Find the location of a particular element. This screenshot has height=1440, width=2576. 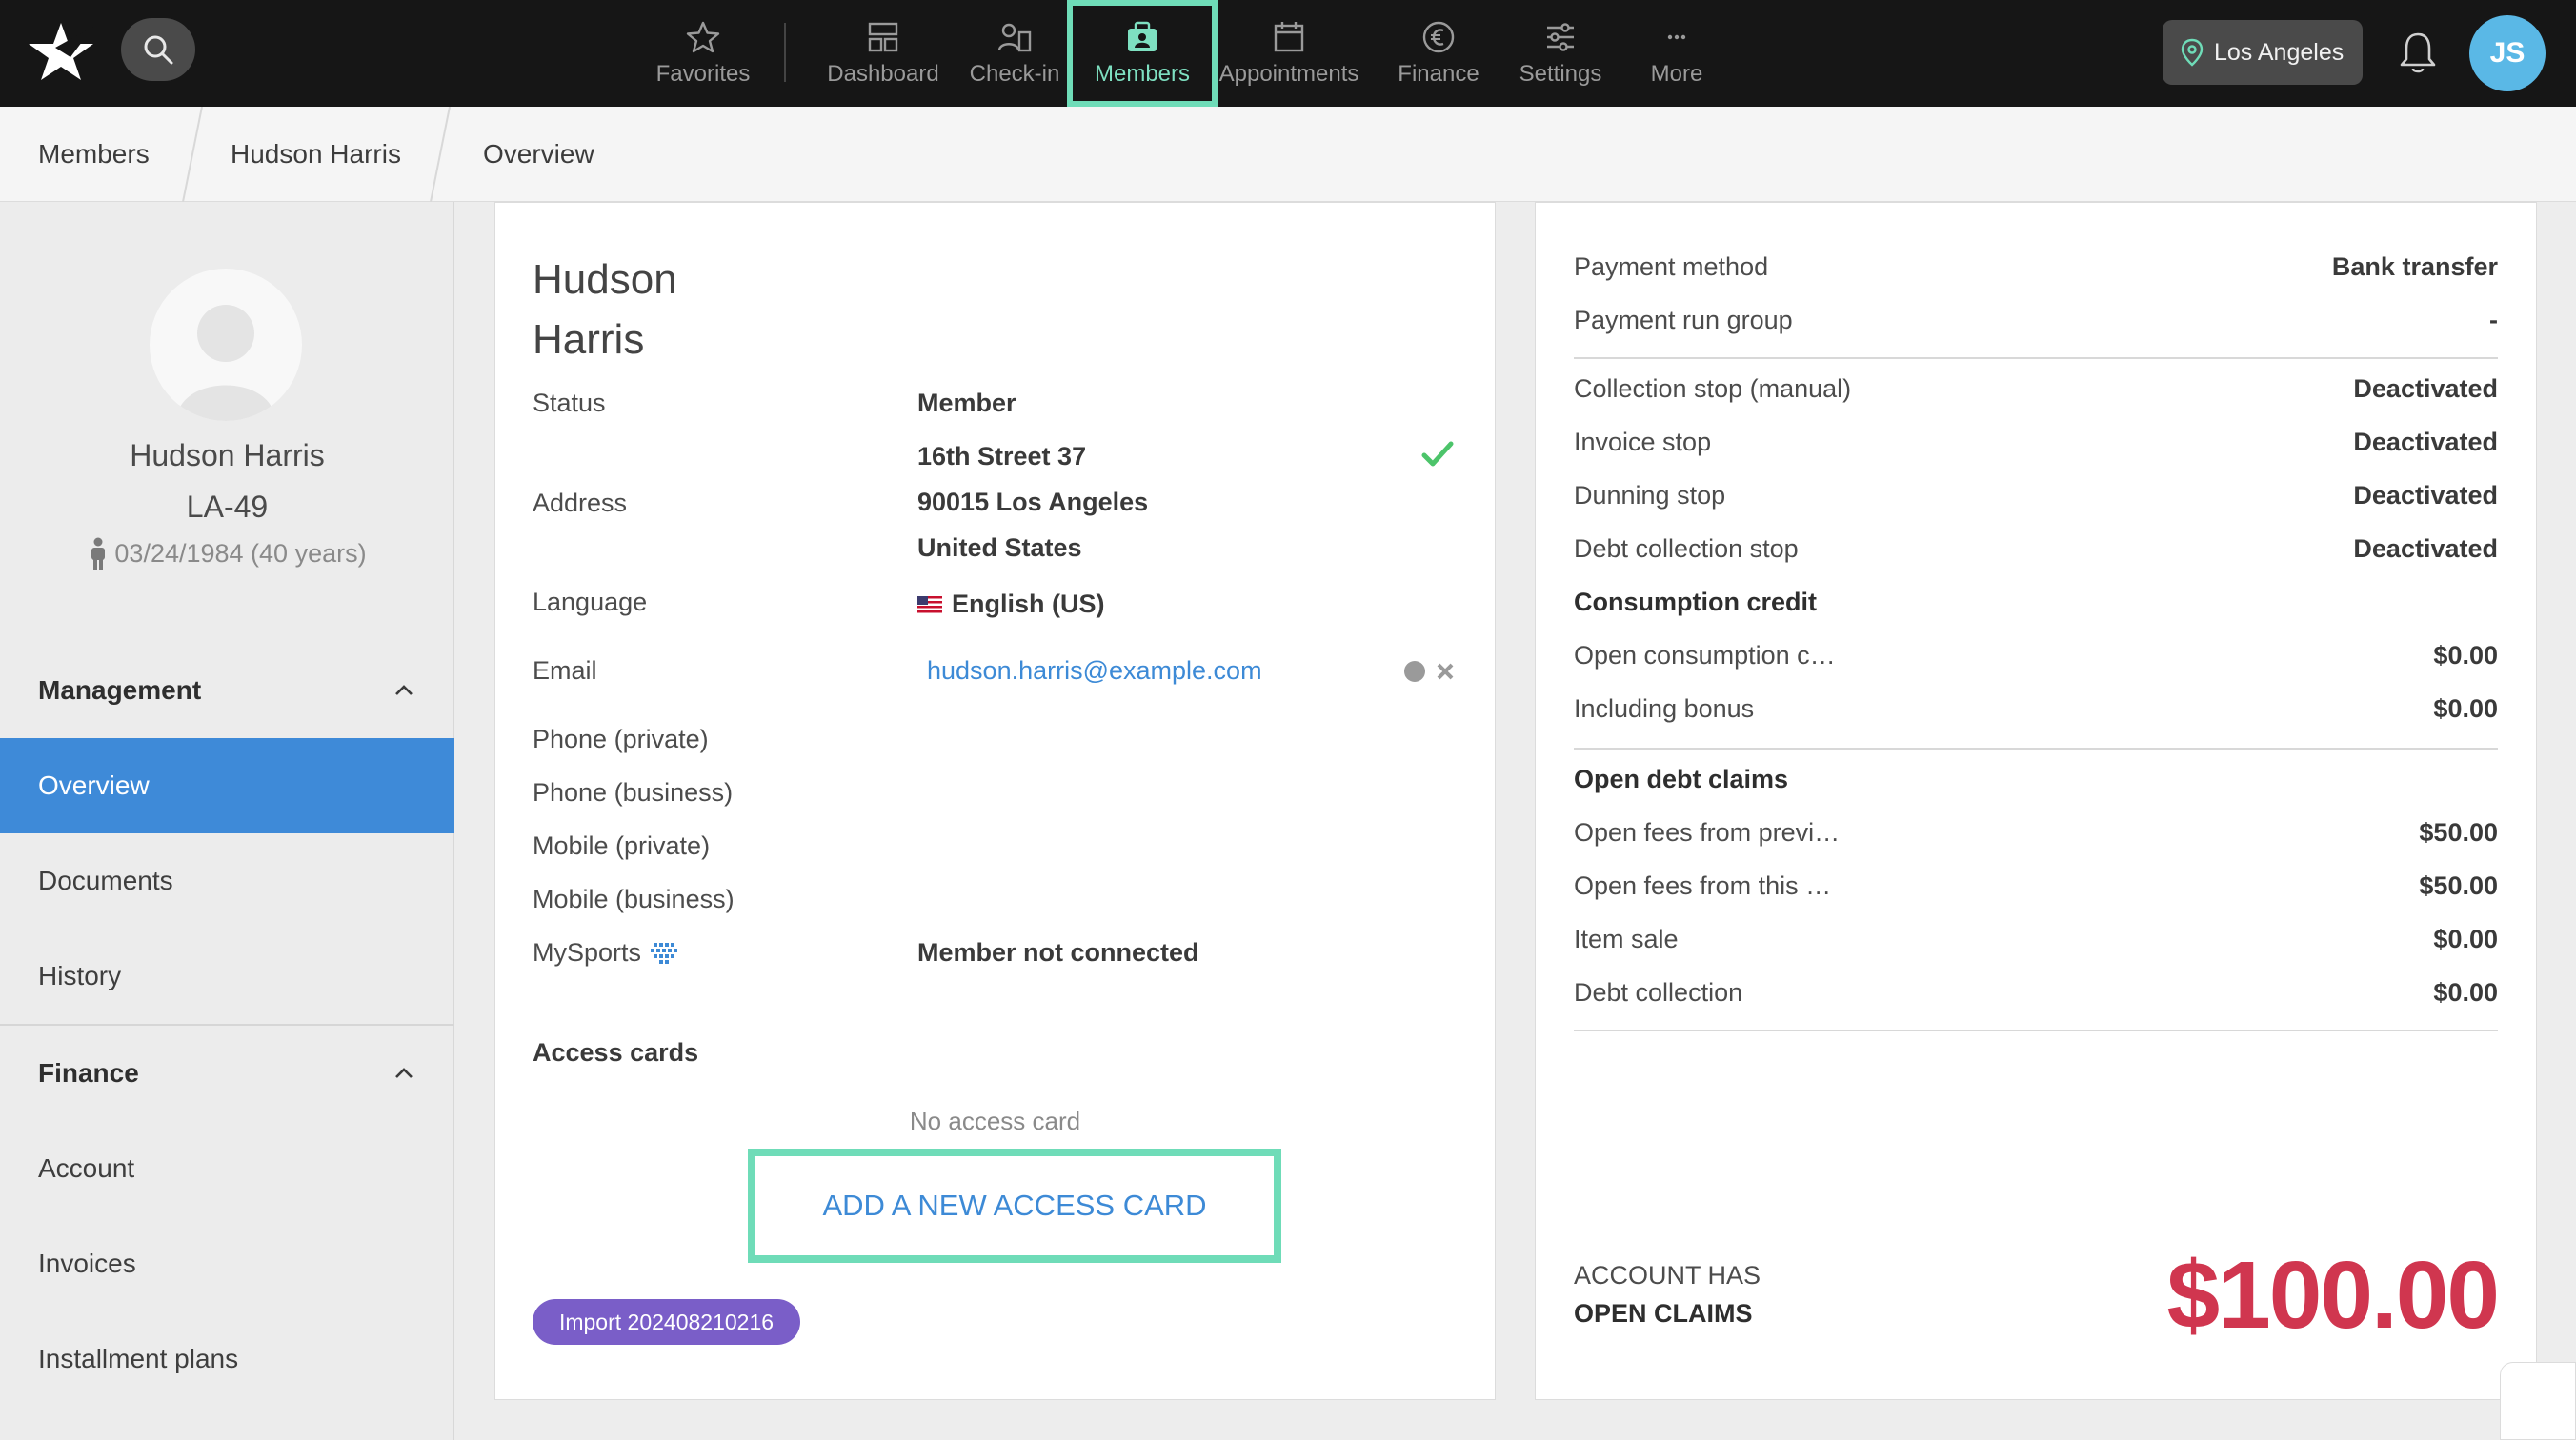

section-title: Finance is located at coordinates (88, 1073).